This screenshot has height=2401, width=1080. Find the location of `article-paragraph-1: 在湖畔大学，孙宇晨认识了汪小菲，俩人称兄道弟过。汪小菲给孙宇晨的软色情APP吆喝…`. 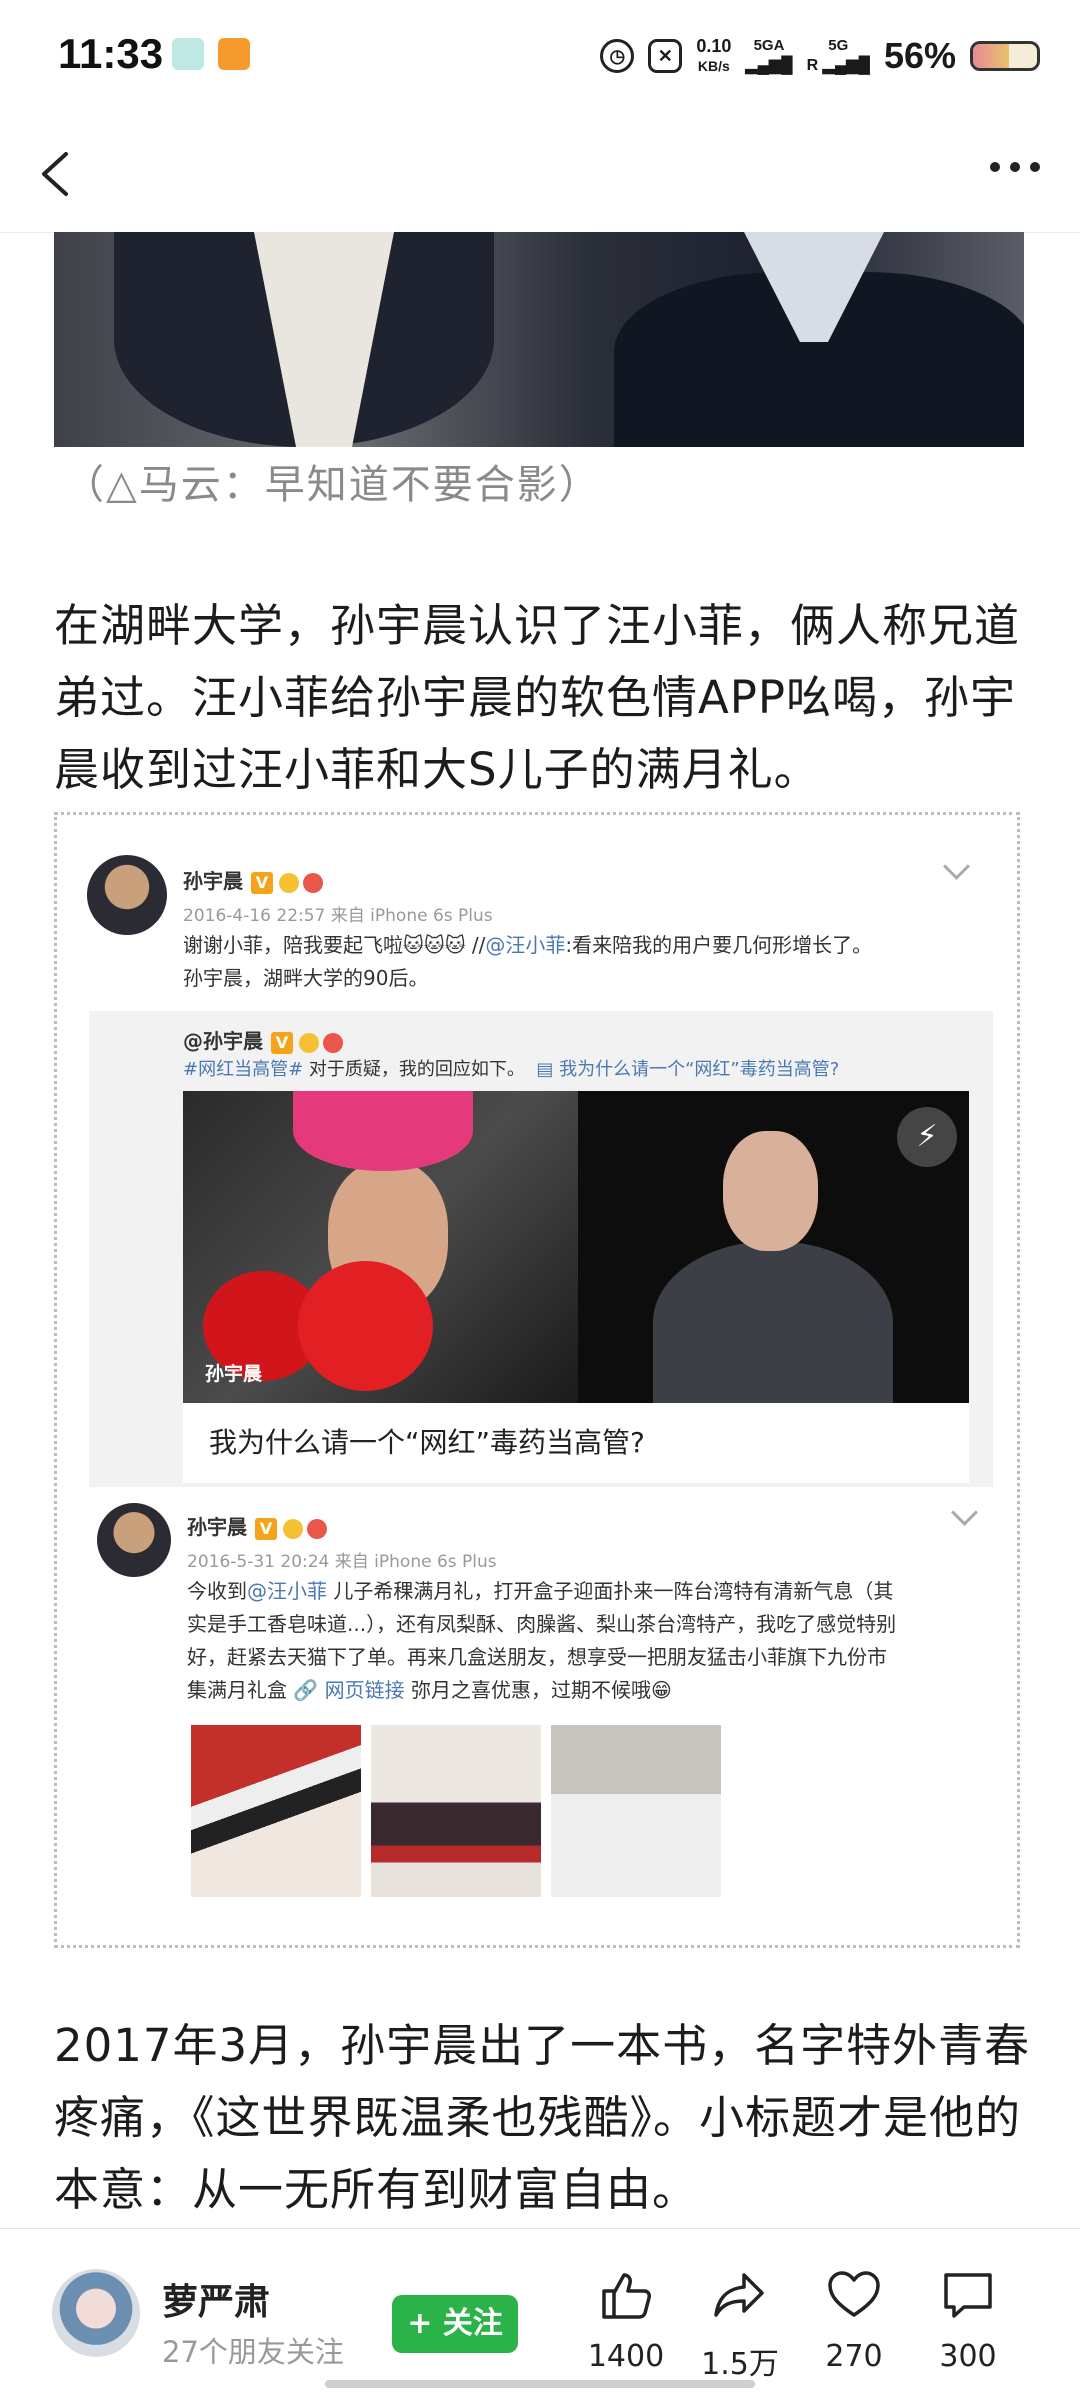

article-paragraph-1: 在湖畔大学，孙宇晨认识了汪小菲，俩人称兄道弟过。汪小菲给孙宇晨的软色情APP吆喝… is located at coordinates (537, 697).